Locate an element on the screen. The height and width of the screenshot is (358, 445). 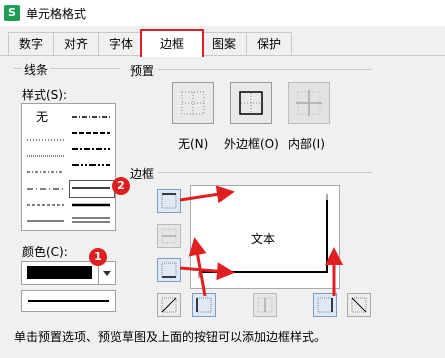
line-preview-bar is located at coordinates (68, 301).